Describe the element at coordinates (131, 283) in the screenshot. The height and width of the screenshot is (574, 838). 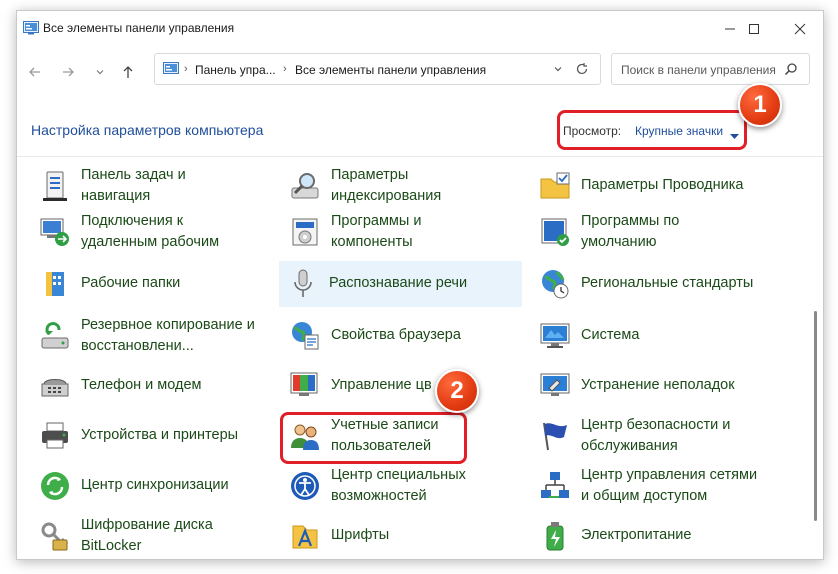
I see `item-label: Рабочие папки` at that location.